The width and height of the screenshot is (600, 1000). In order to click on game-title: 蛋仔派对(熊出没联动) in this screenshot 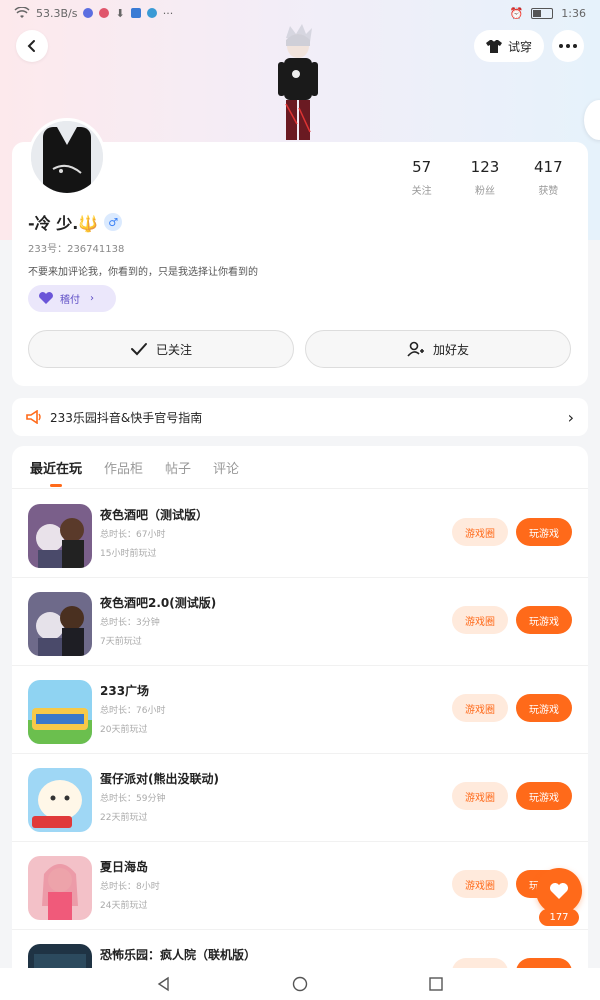, I will do `click(159, 779)`.